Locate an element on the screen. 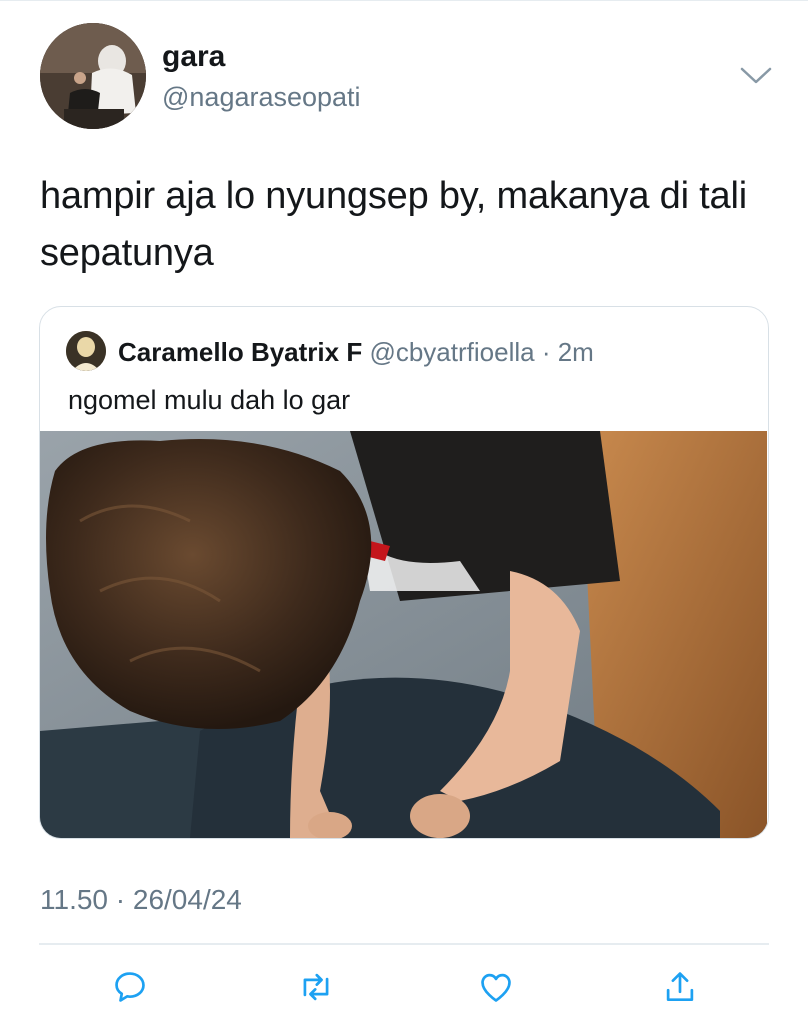  quote-author-avatar is located at coordinates (86, 351).